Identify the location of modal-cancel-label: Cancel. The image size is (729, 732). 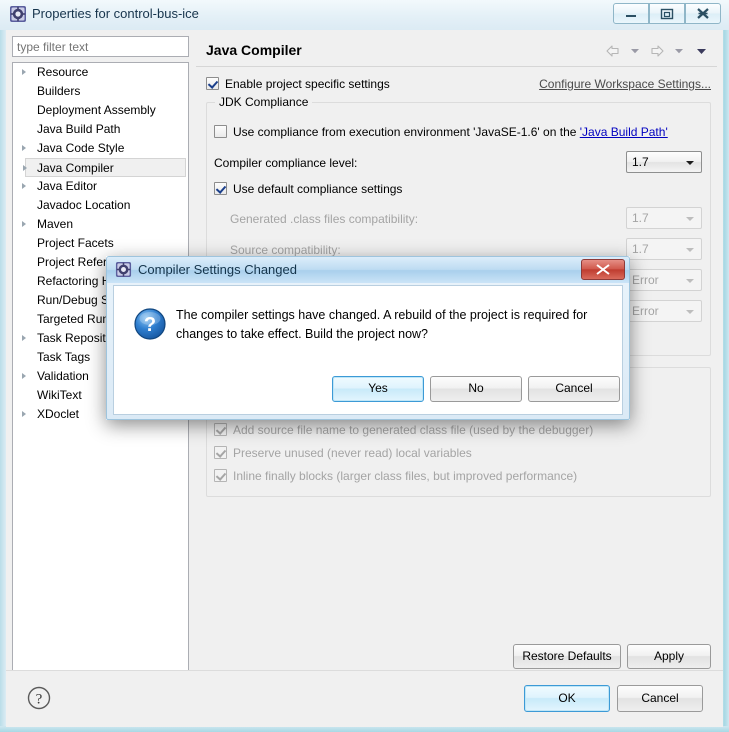
(574, 388).